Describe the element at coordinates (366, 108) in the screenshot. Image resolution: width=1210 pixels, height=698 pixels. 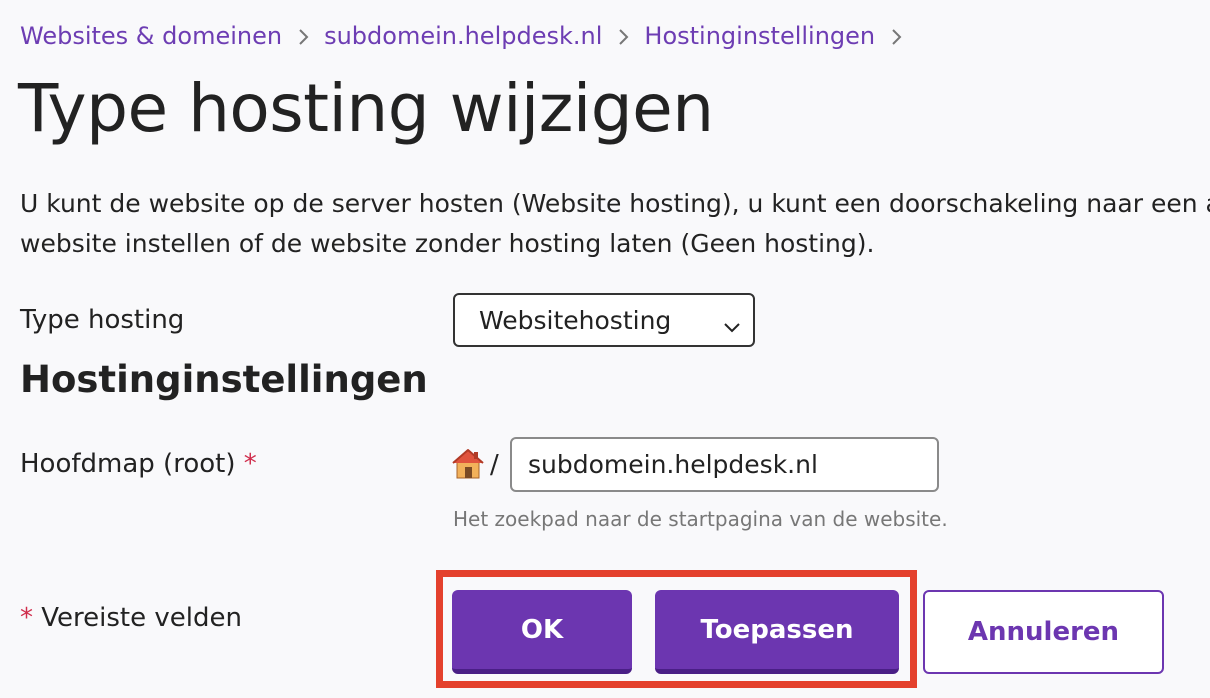
I see `page-title: Type hosting wijzigen` at that location.